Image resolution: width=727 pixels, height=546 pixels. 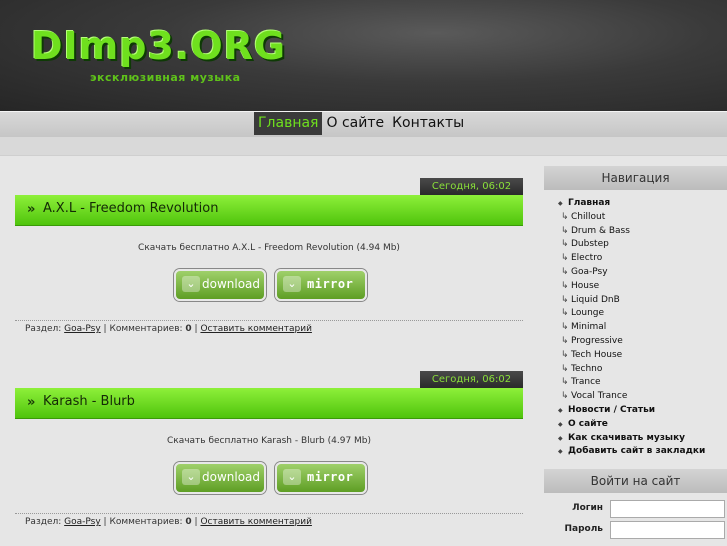 What do you see at coordinates (158, 46) in the screenshot?
I see `site-logo: DImp3.ORG` at bounding box center [158, 46].